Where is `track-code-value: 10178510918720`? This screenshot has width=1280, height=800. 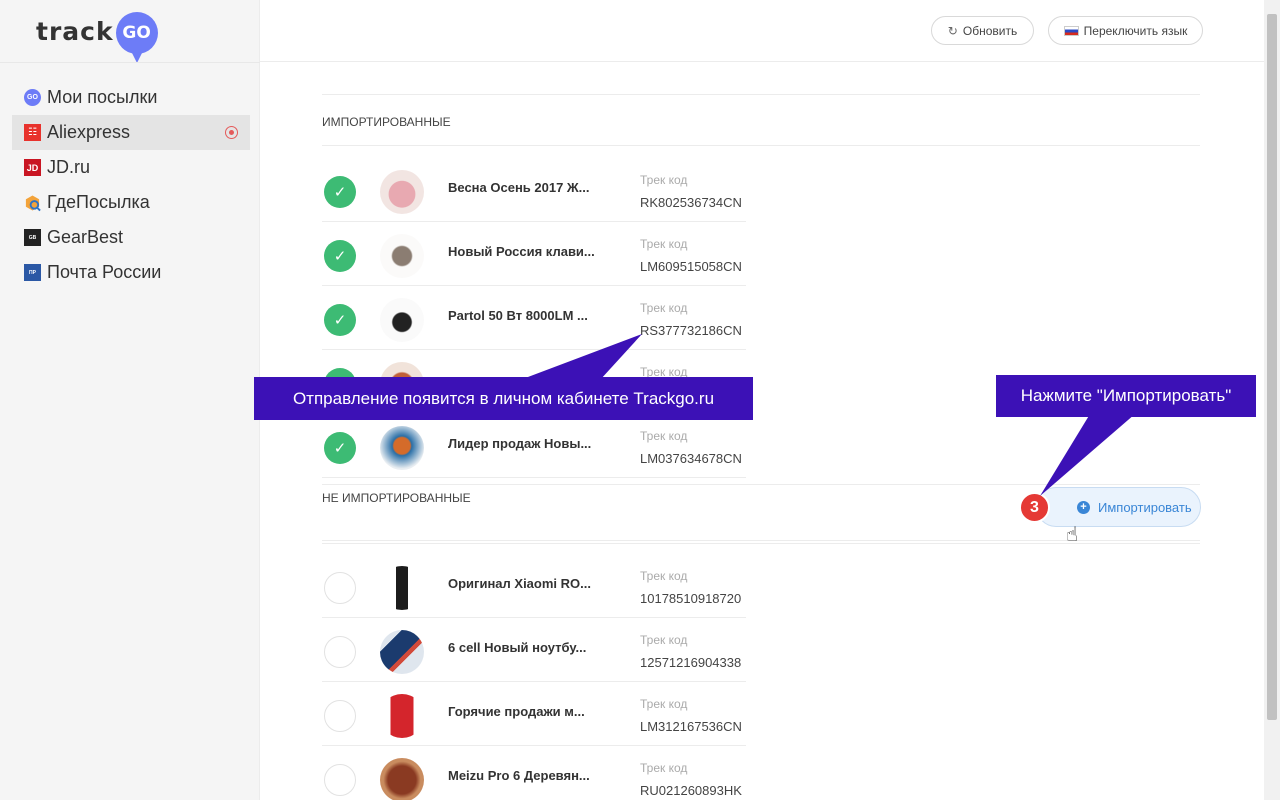
track-code-value: 10178510918720 is located at coordinates (691, 598).